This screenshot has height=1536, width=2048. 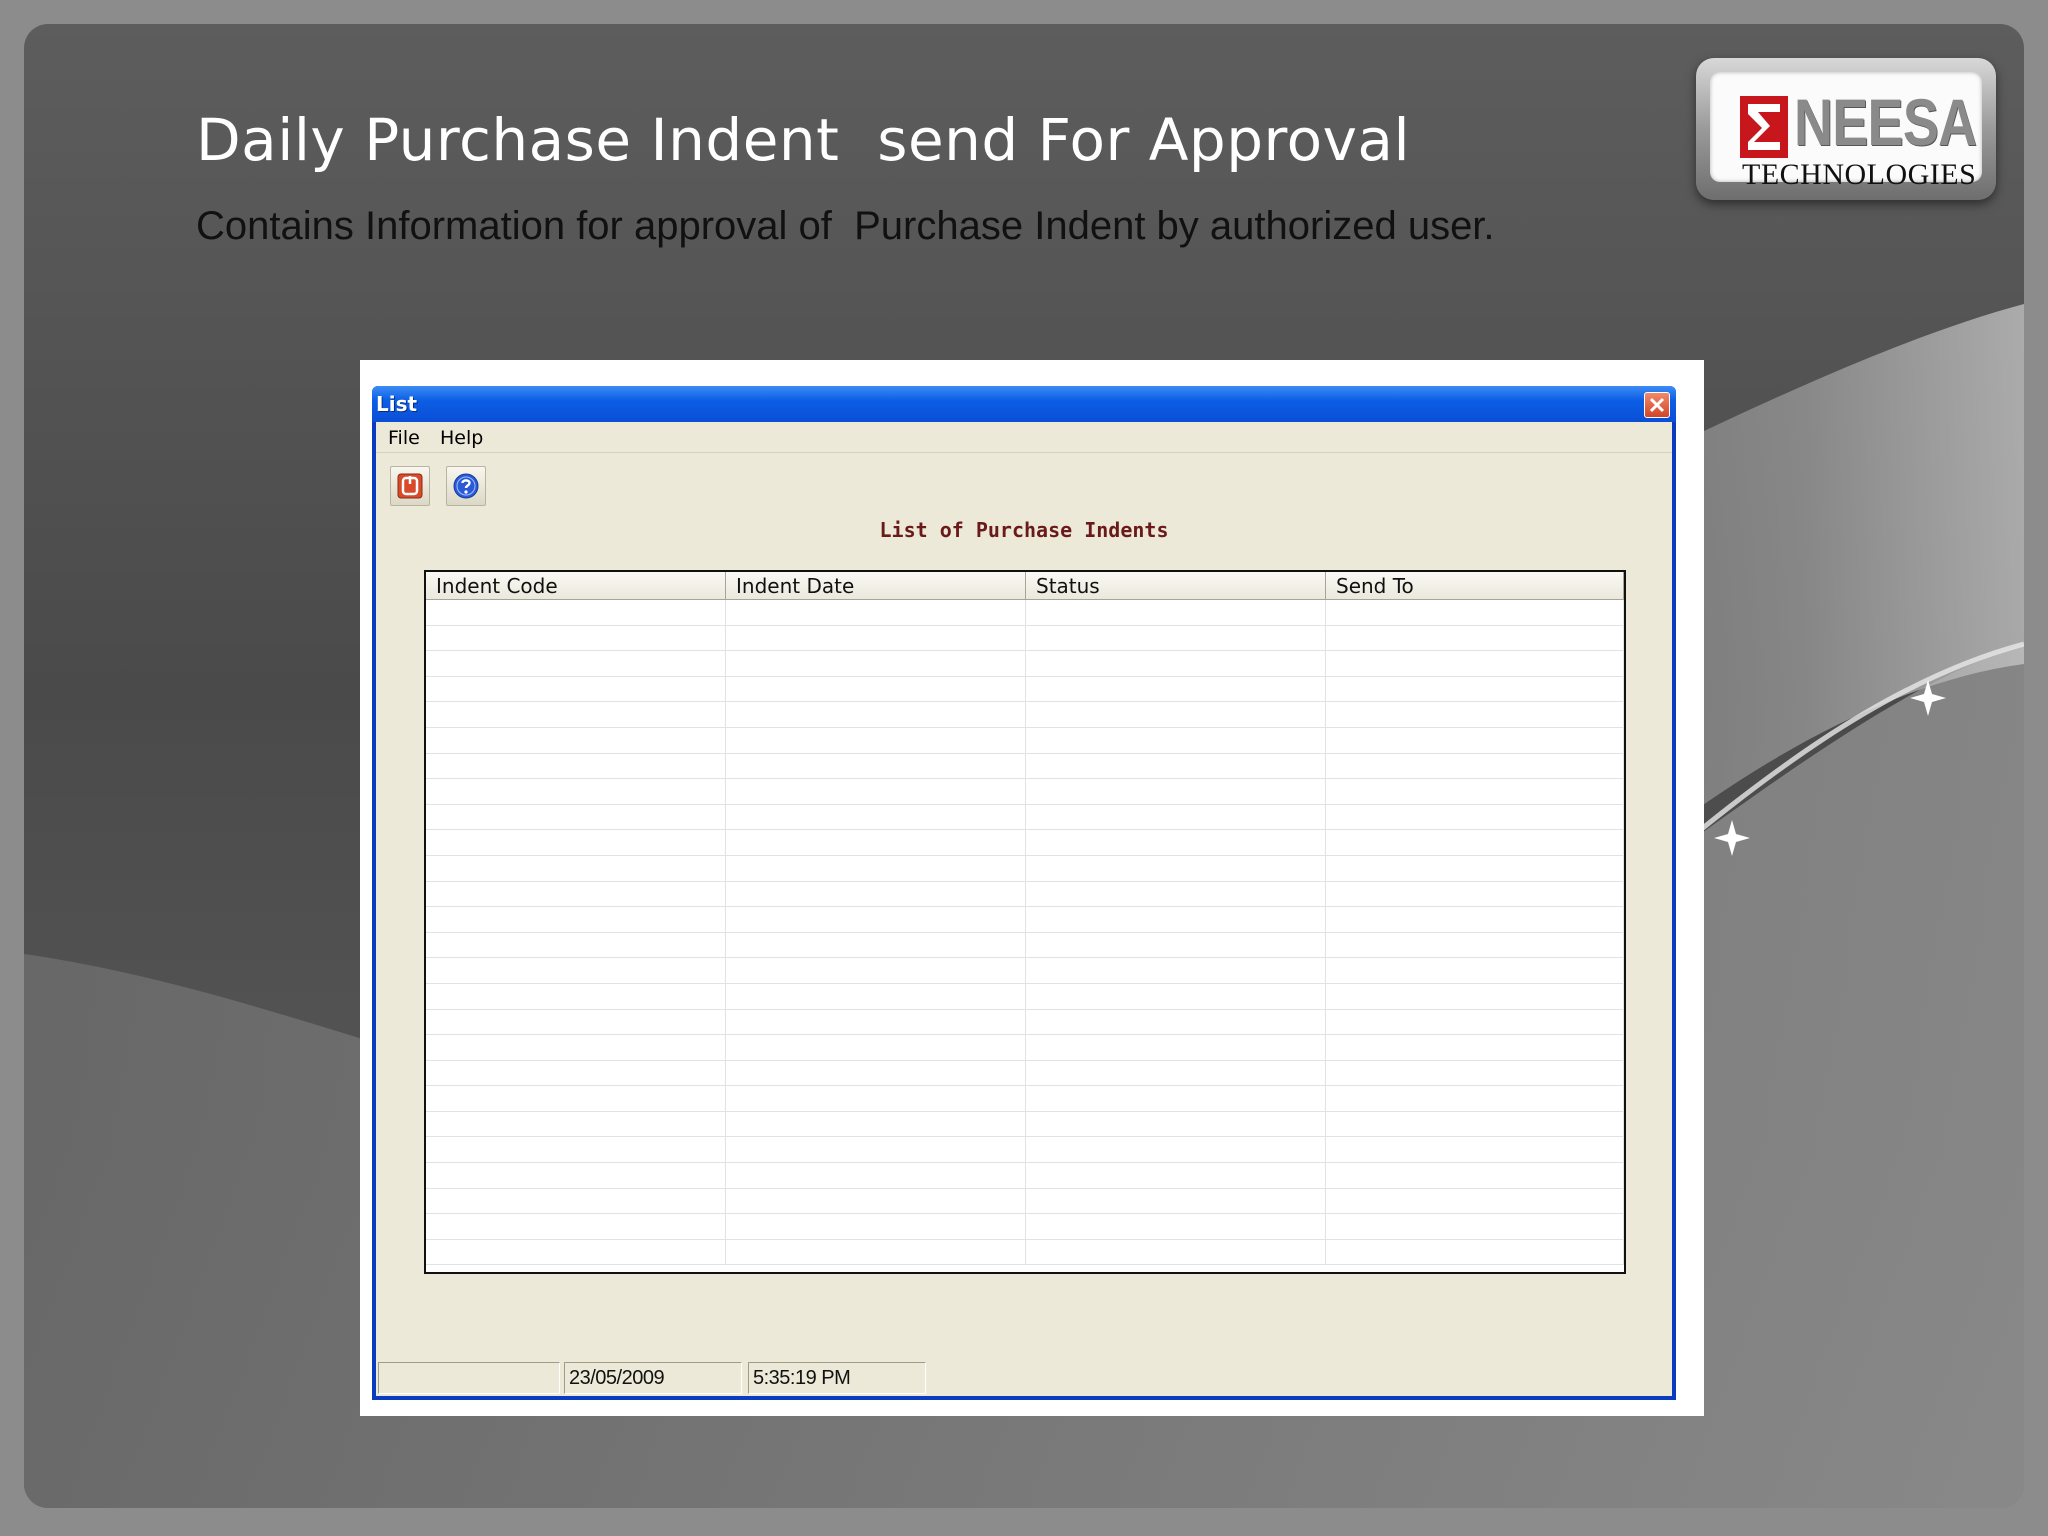 What do you see at coordinates (461, 438) in the screenshot?
I see `menu-help: Help` at bounding box center [461, 438].